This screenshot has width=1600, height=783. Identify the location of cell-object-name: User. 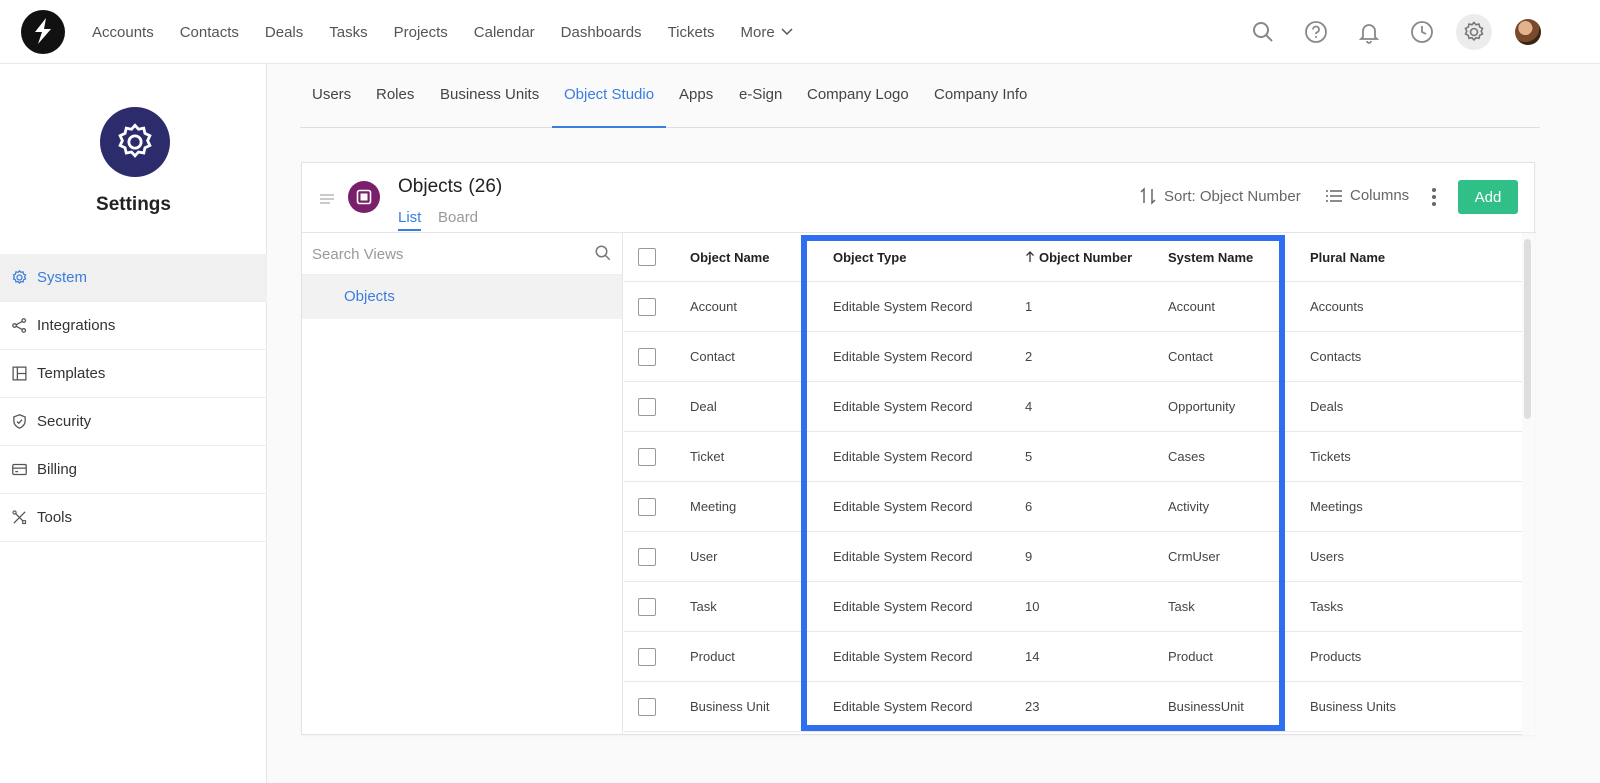
(704, 556).